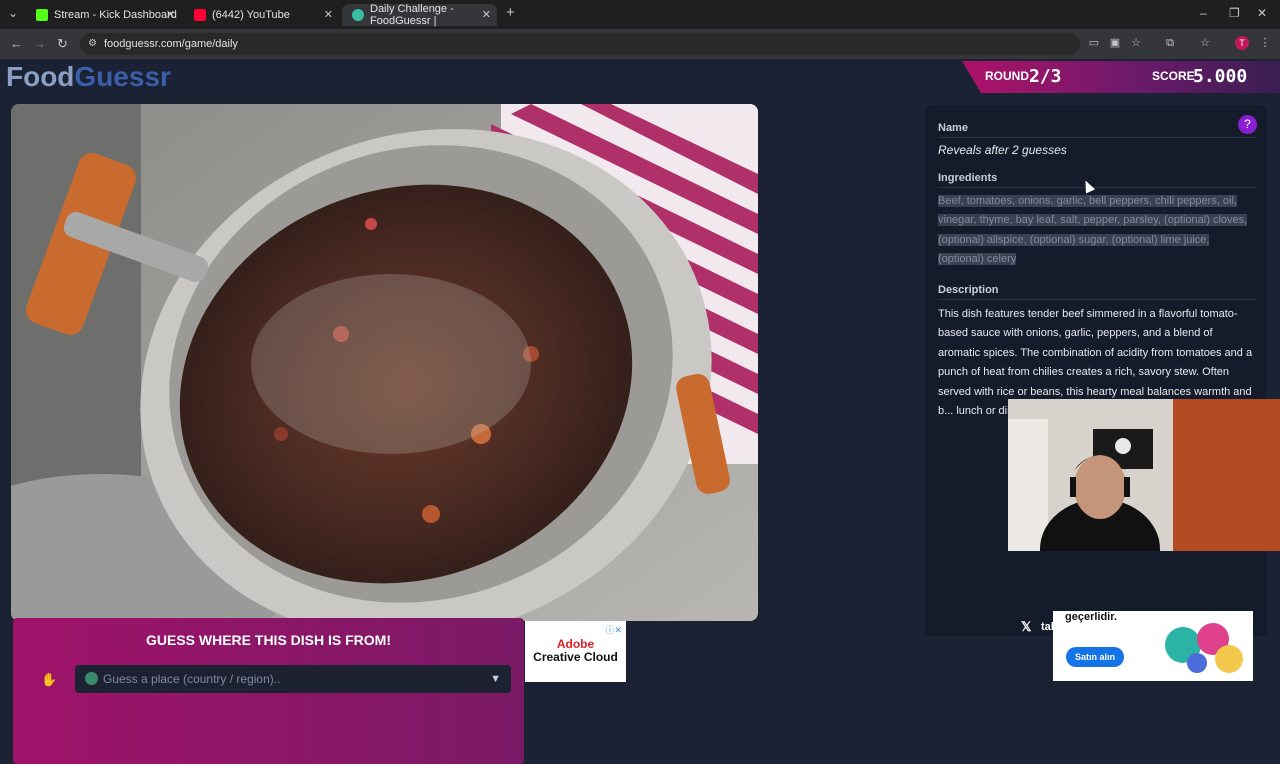 This screenshot has height=764, width=1280. Describe the element at coordinates (1170, 43) in the screenshot. I see `extensions-icon: ⧉` at that location.